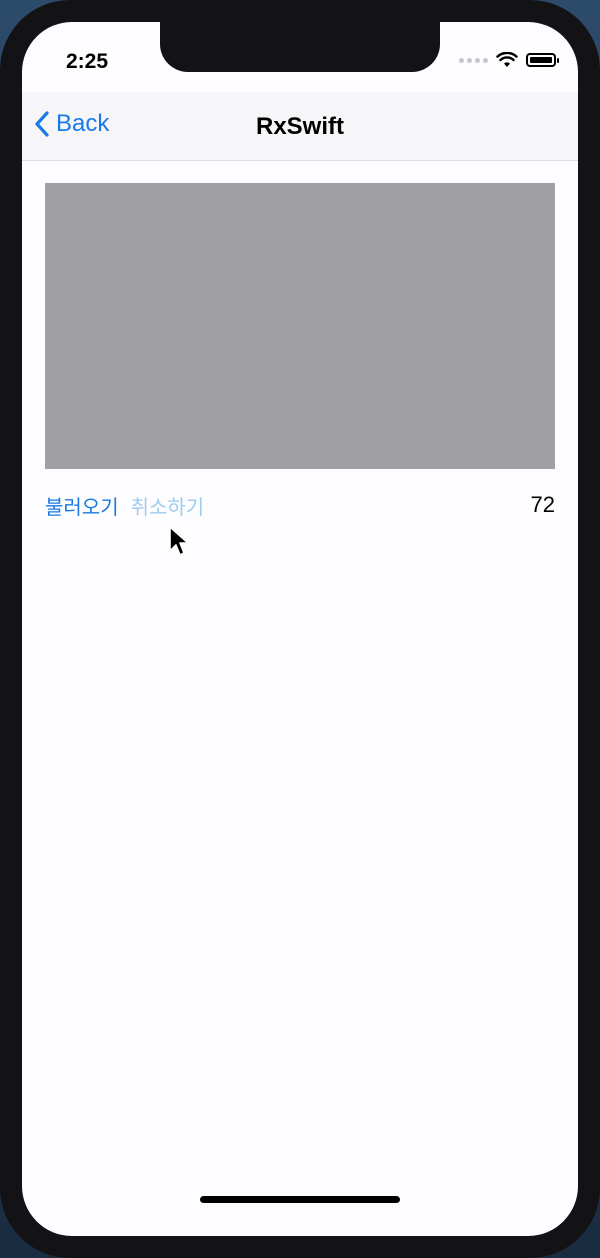 This screenshot has height=1258, width=600. Describe the element at coordinates (300, 505) in the screenshot. I see `controls-row: 불러오기 취소하기 72` at that location.